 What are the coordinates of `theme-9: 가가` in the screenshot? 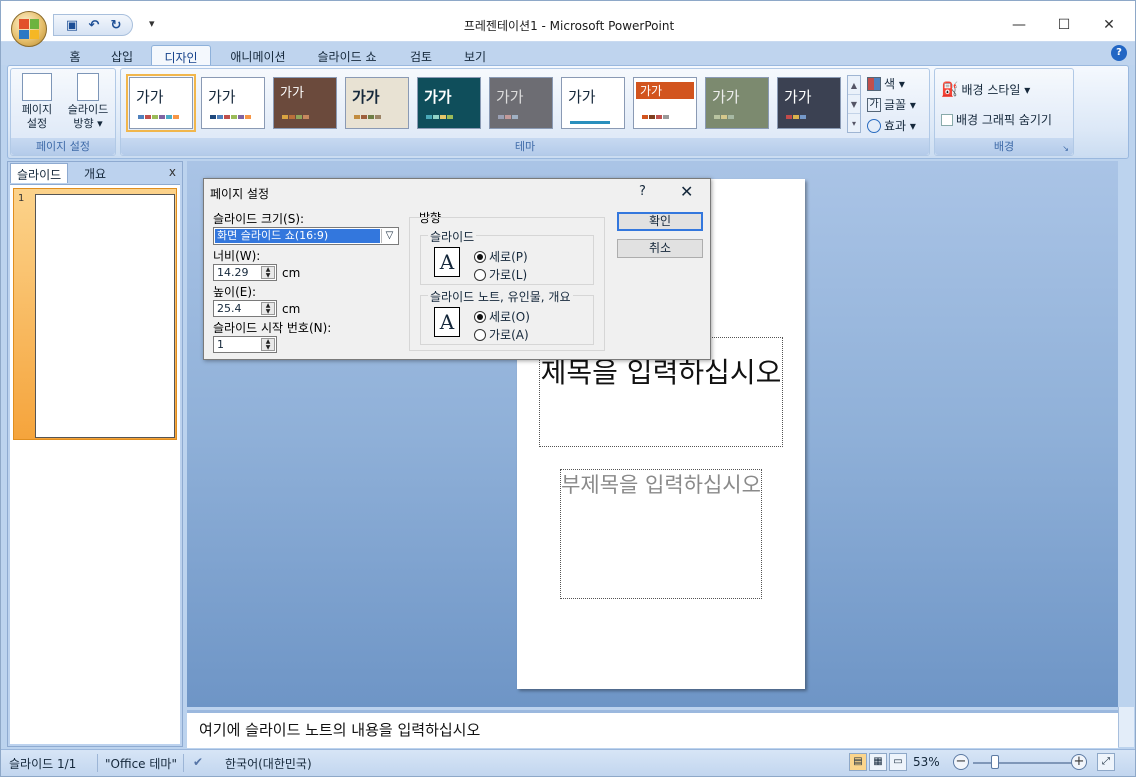 It's located at (737, 103).